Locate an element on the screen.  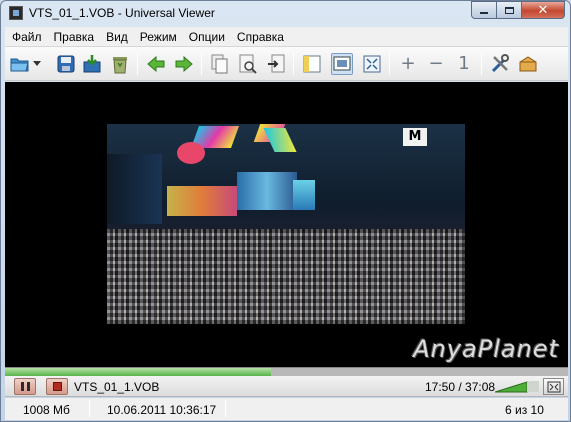
stage-truss is located at coordinates (134, 189).